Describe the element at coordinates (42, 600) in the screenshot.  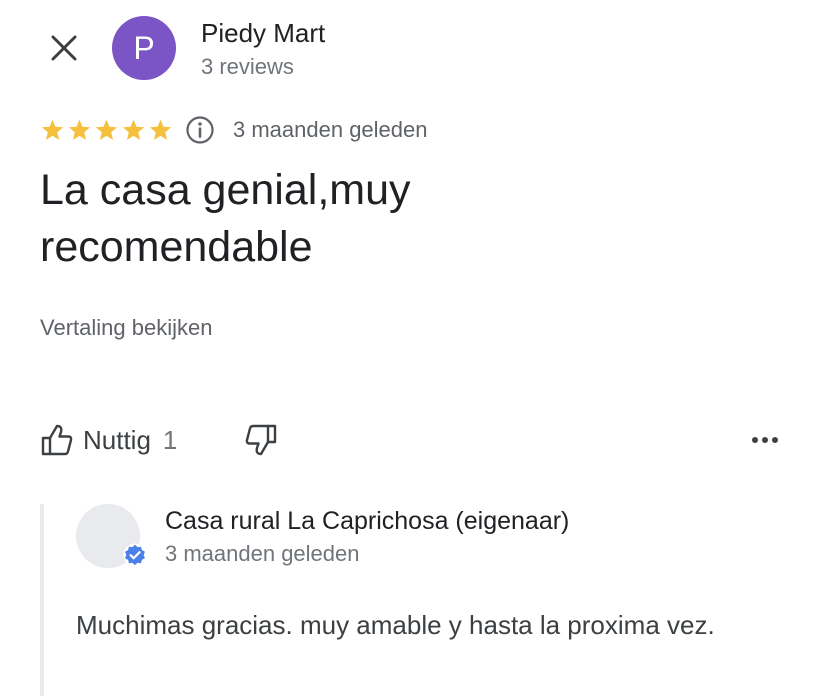
I see `owner-reply-divider` at that location.